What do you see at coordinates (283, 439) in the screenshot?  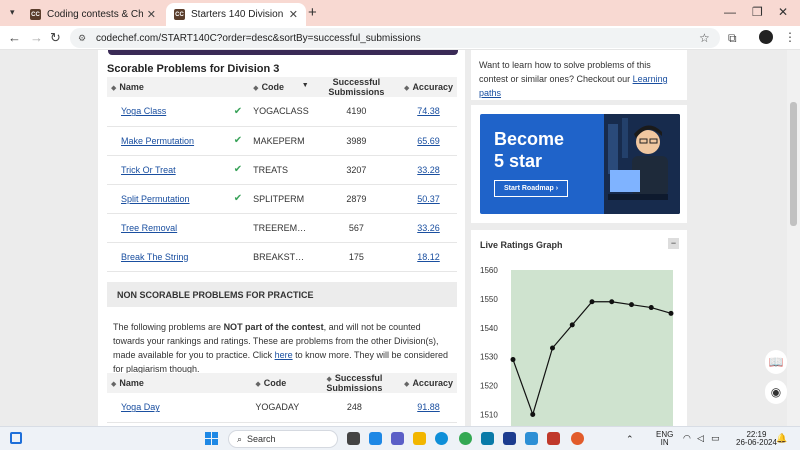 I see `taskbar-search: ⌕ Search` at bounding box center [283, 439].